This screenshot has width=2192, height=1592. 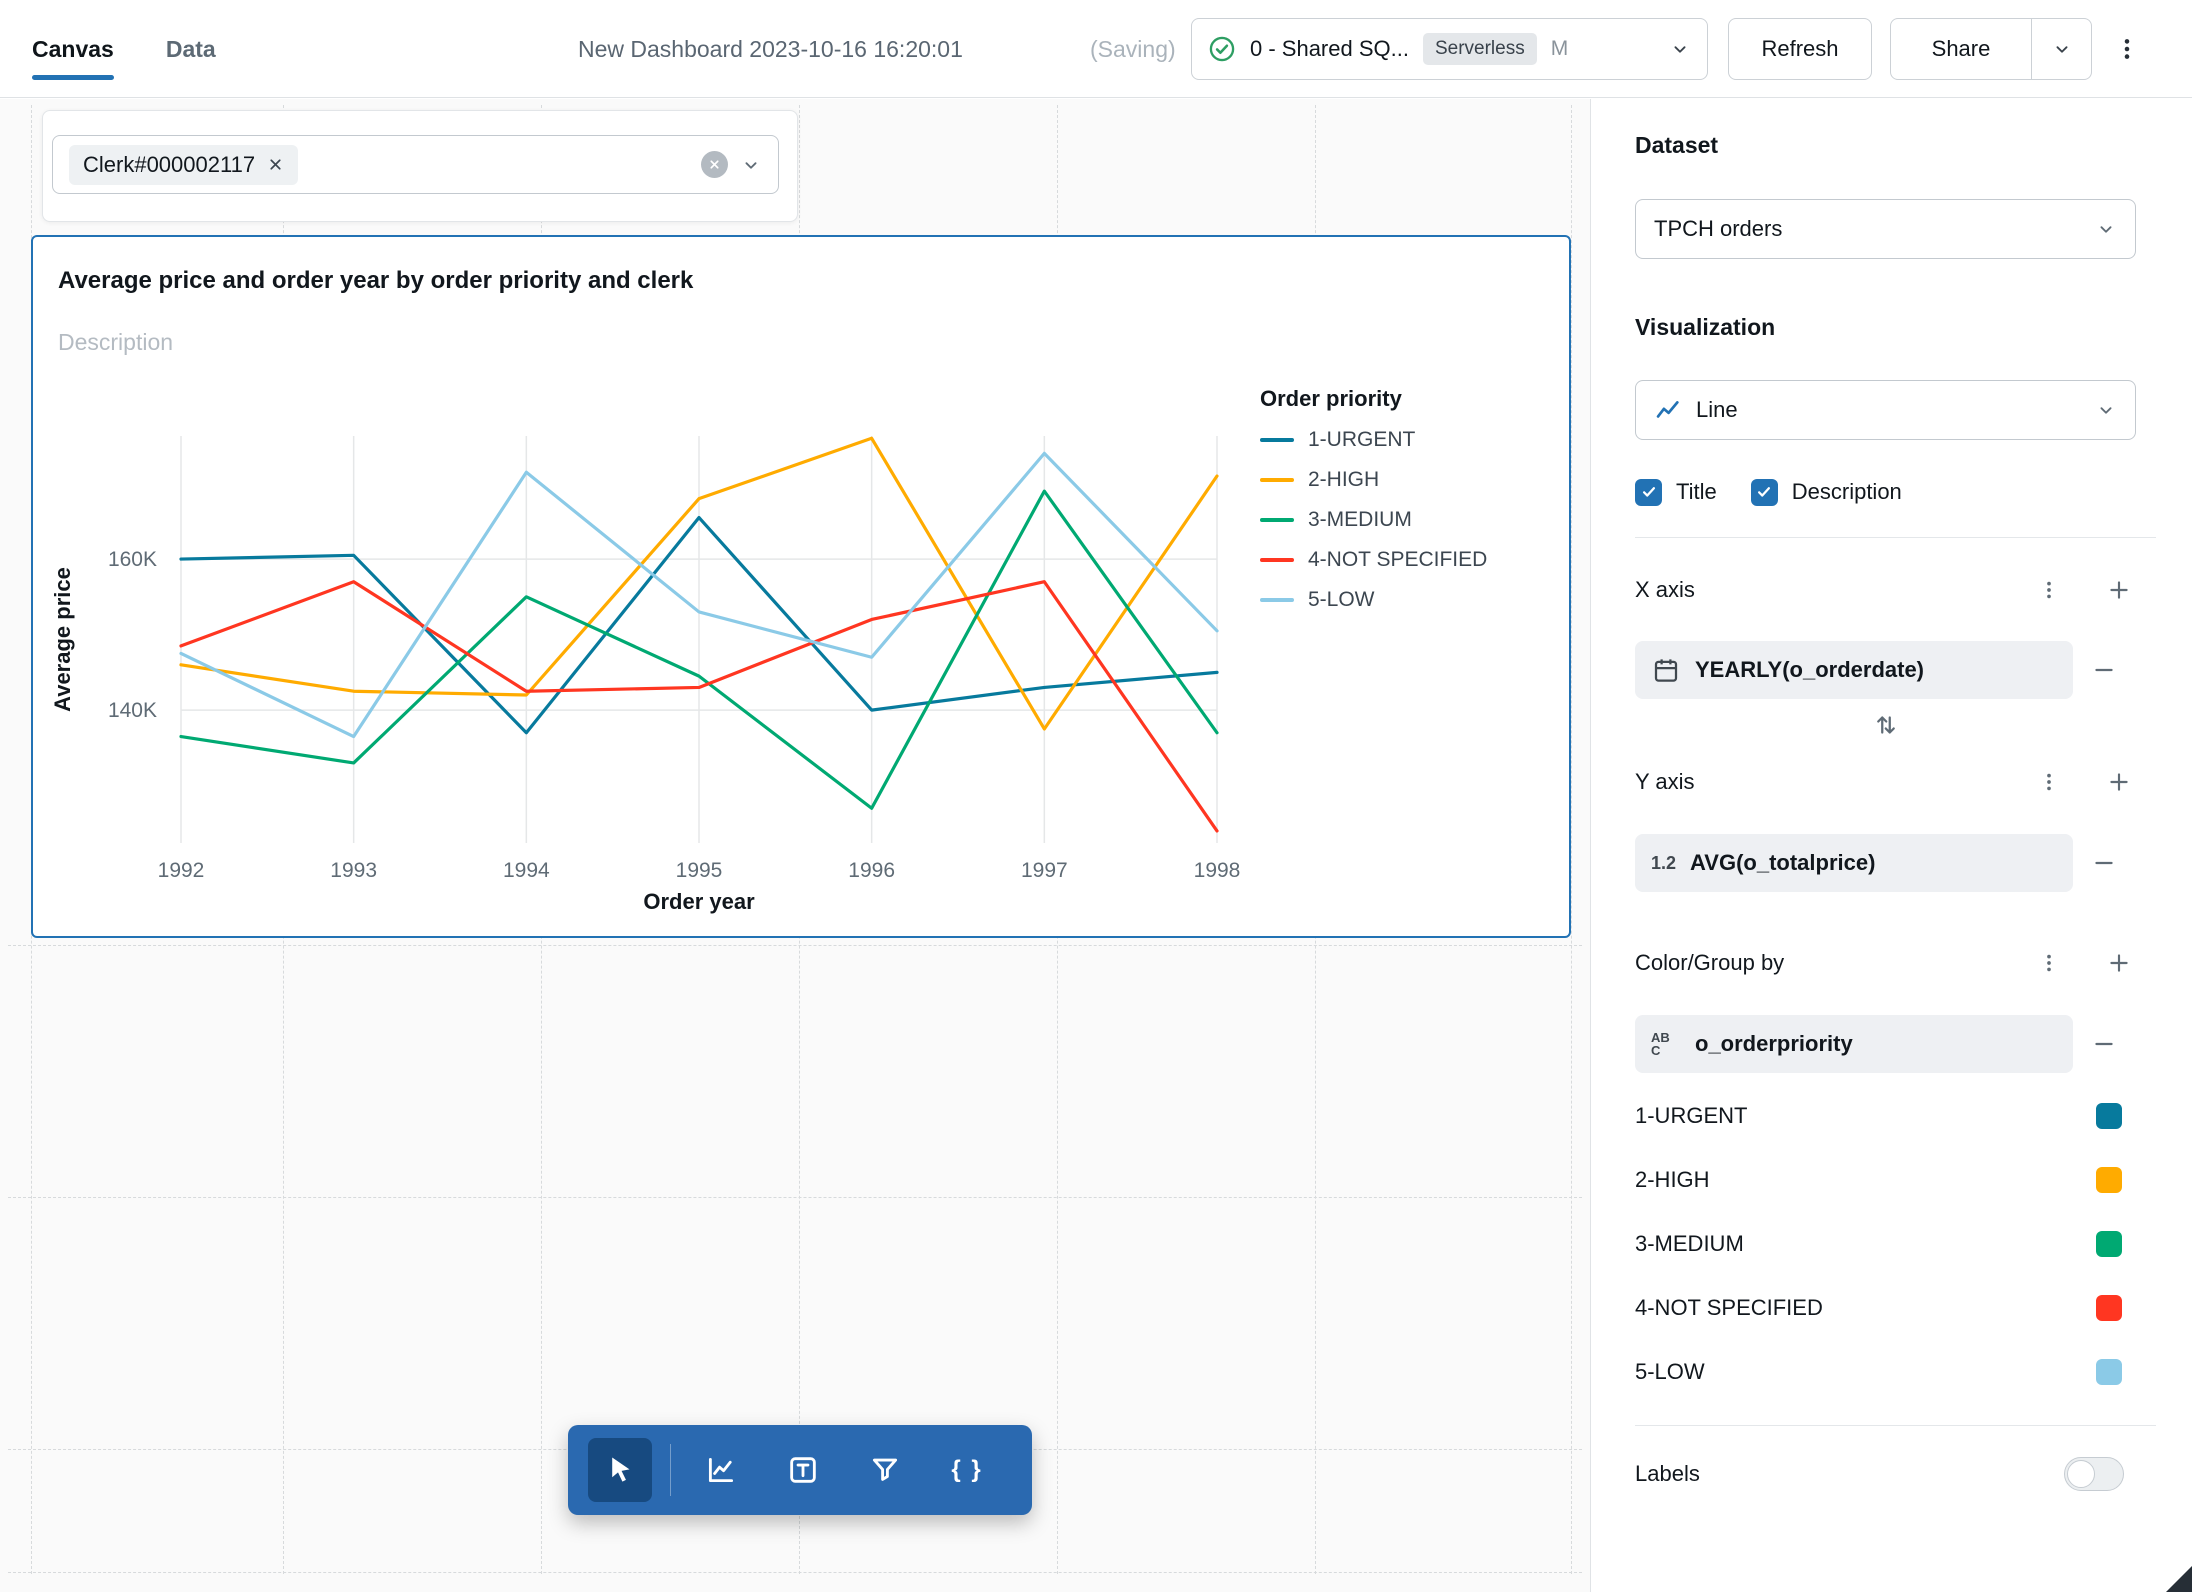 I want to click on overflow-menu-button, so click(x=2127, y=49).